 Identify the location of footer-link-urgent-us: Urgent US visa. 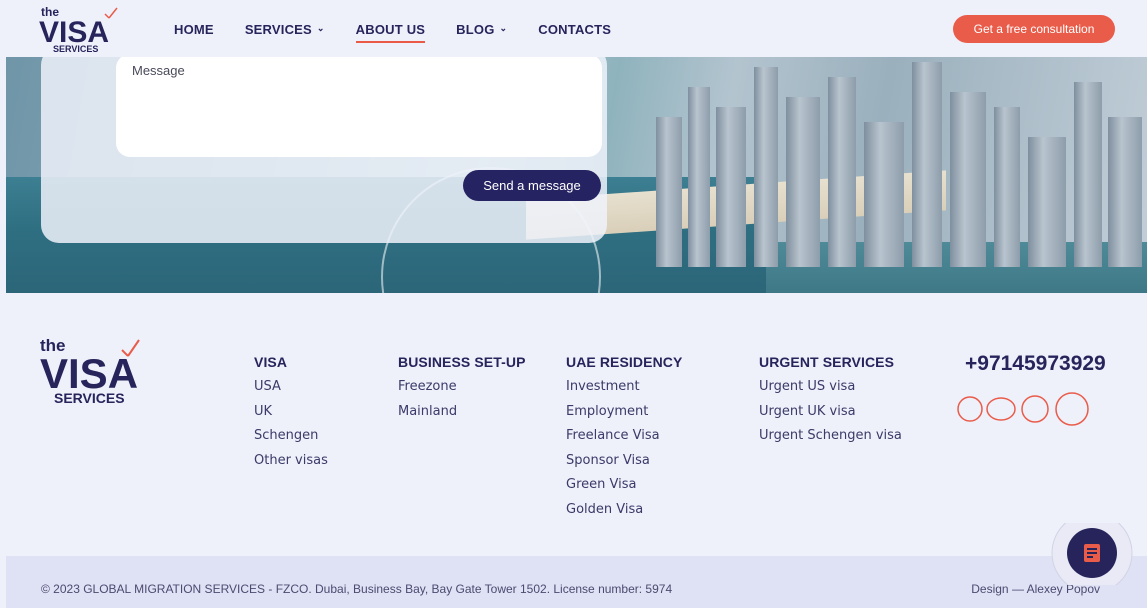
(830, 391).